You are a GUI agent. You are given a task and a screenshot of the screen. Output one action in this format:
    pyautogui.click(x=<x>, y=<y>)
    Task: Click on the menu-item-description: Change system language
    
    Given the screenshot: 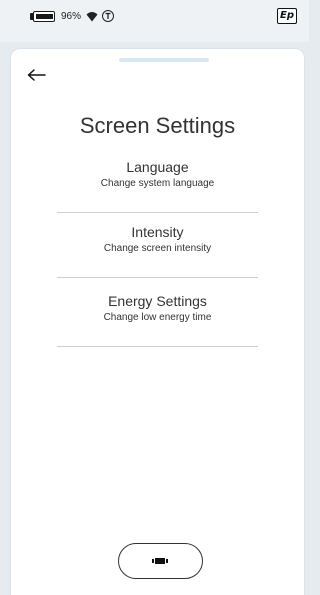 What is the action you would take?
    pyautogui.click(x=157, y=183)
    